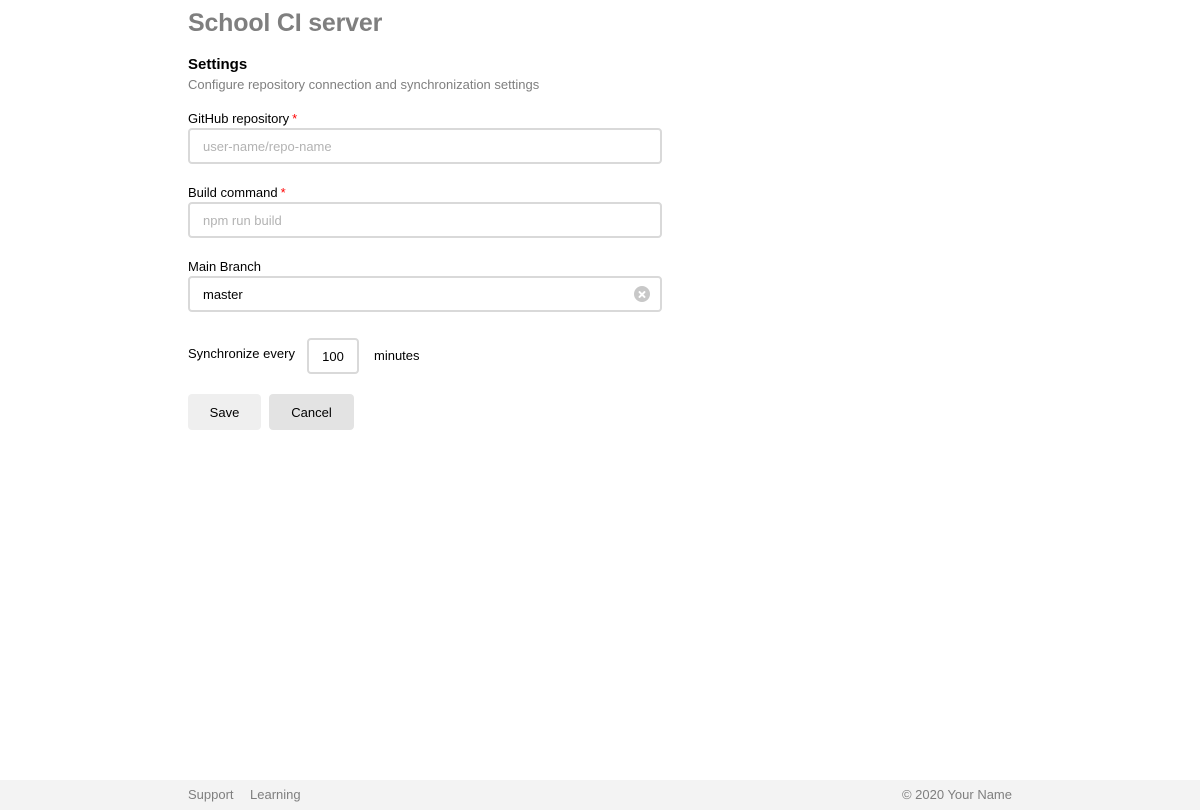  I want to click on build-command-label: Build command *, so click(237, 192).